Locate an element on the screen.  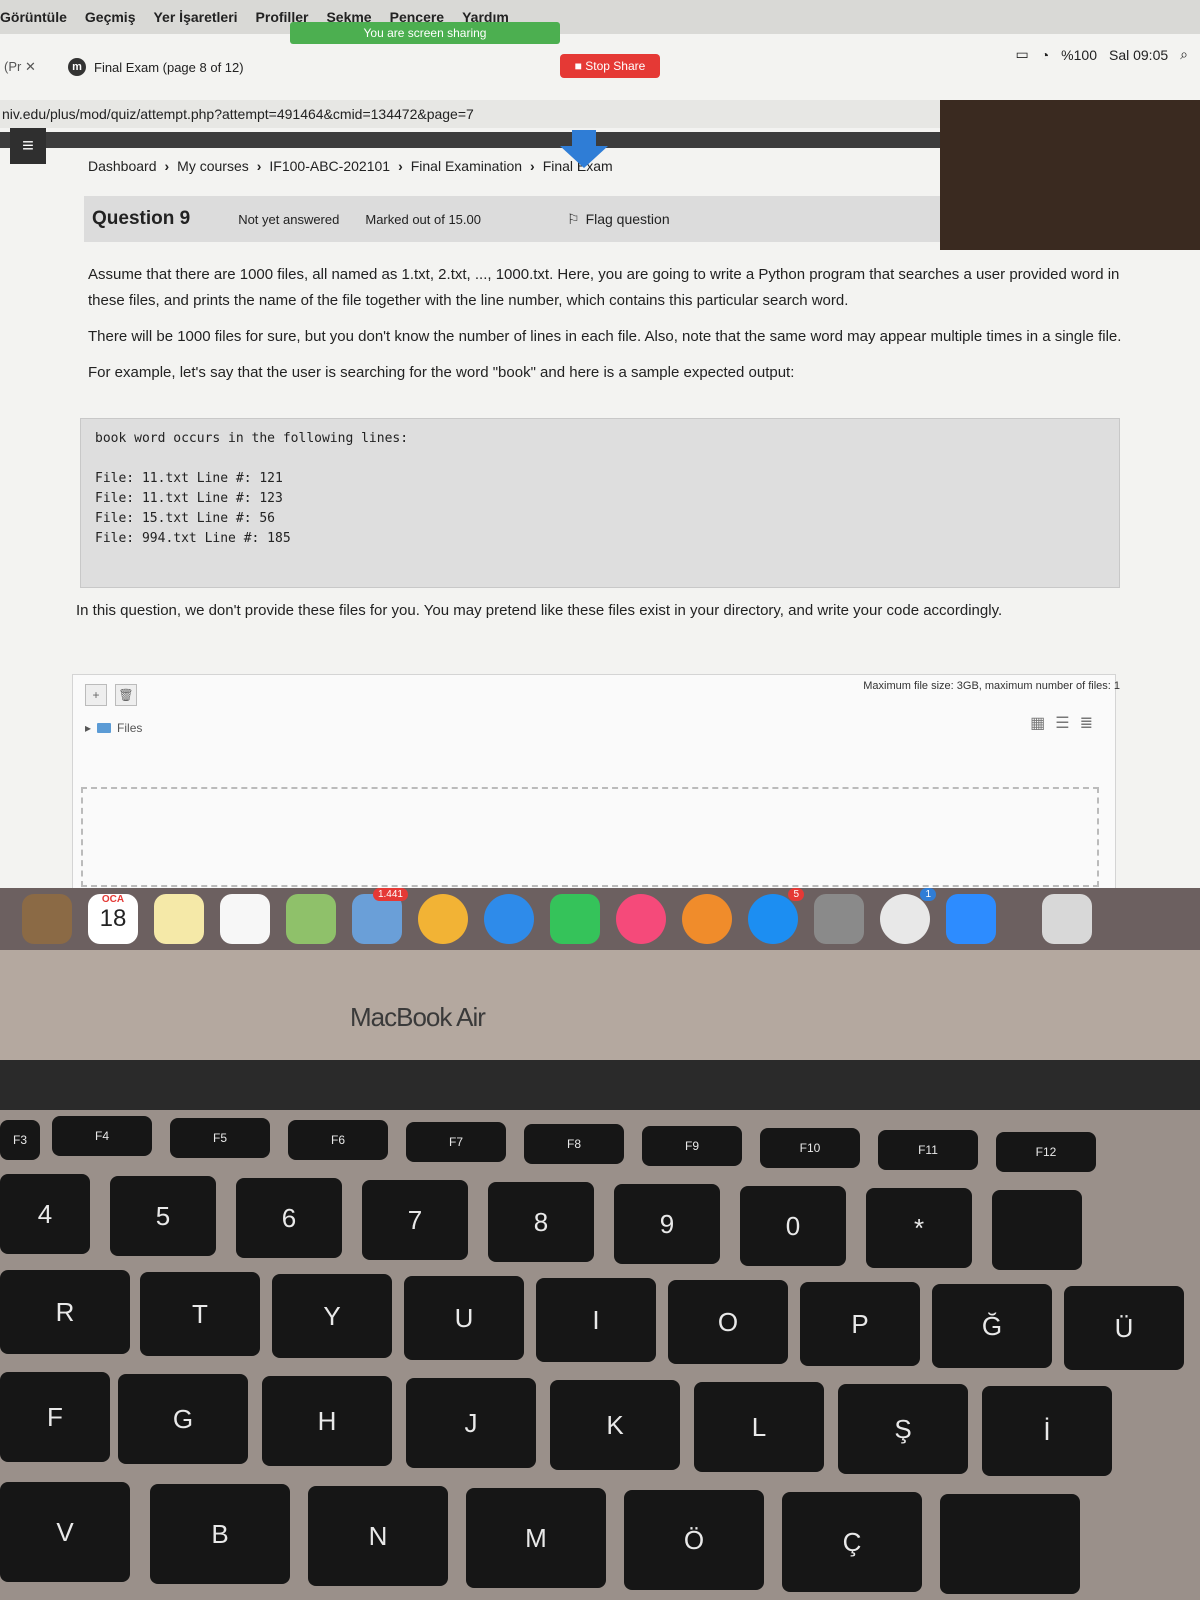
books-icon is located at coordinates (707, 919).